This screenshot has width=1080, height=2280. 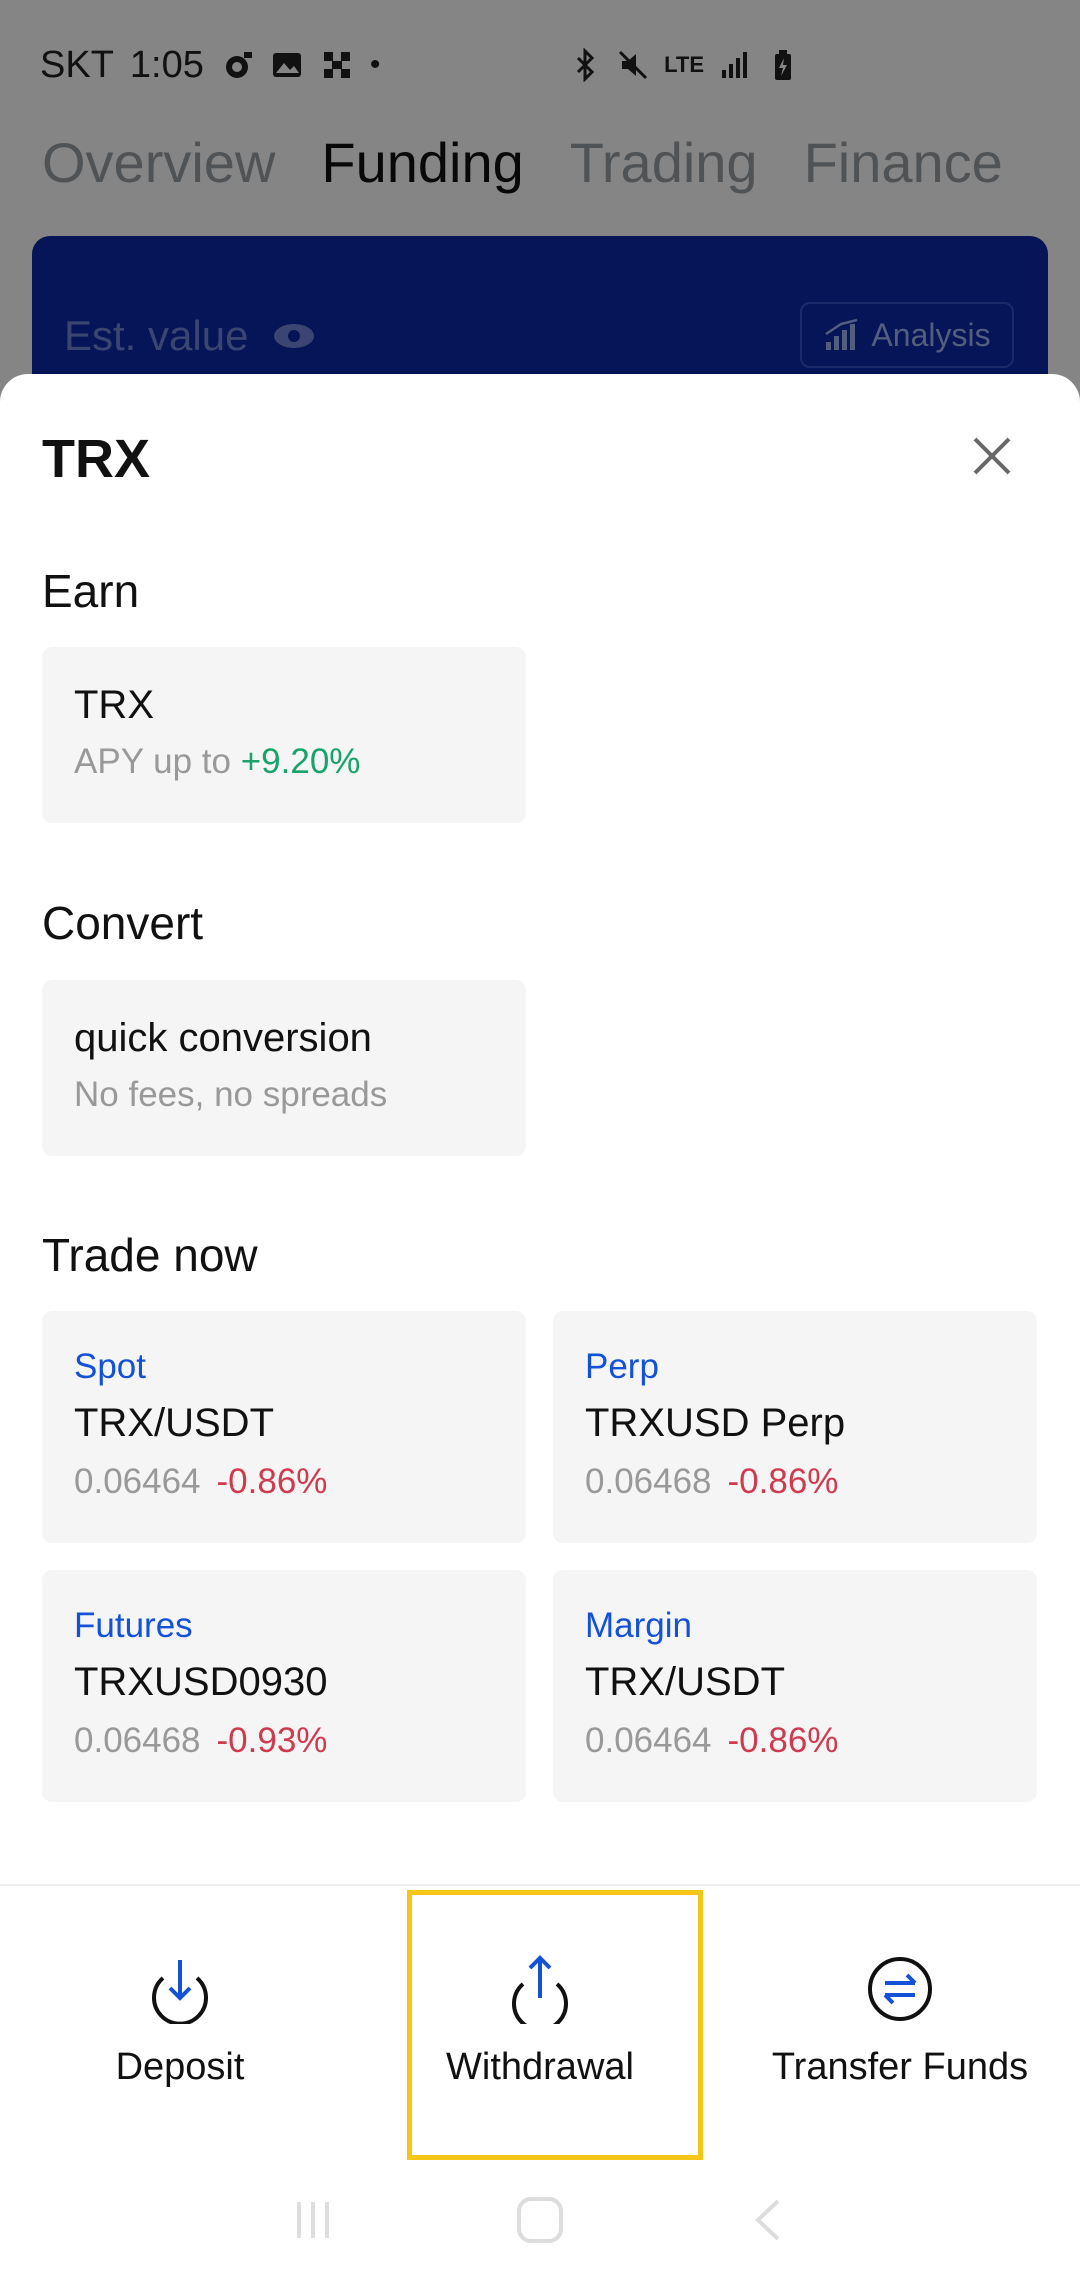 I want to click on trade-pair-label: TRXUSD0930, so click(x=201, y=1682).